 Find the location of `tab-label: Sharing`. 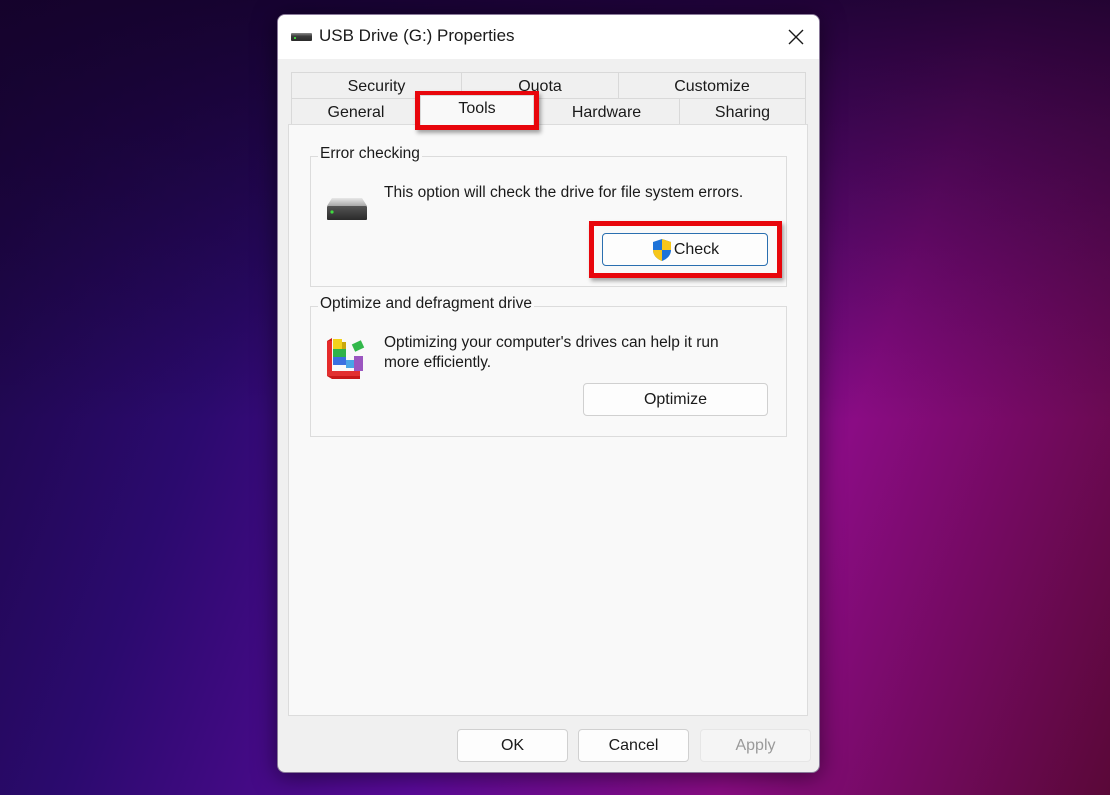

tab-label: Sharing is located at coordinates (742, 112).